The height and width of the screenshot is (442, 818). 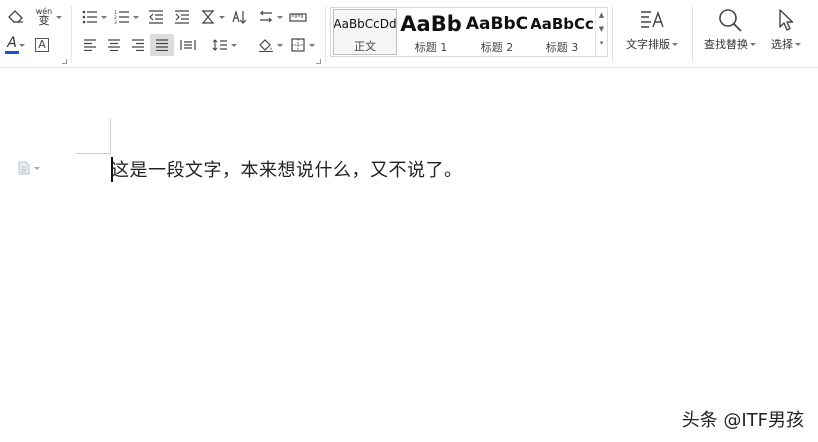 I want to click on shading-dropdown, so click(x=279, y=45).